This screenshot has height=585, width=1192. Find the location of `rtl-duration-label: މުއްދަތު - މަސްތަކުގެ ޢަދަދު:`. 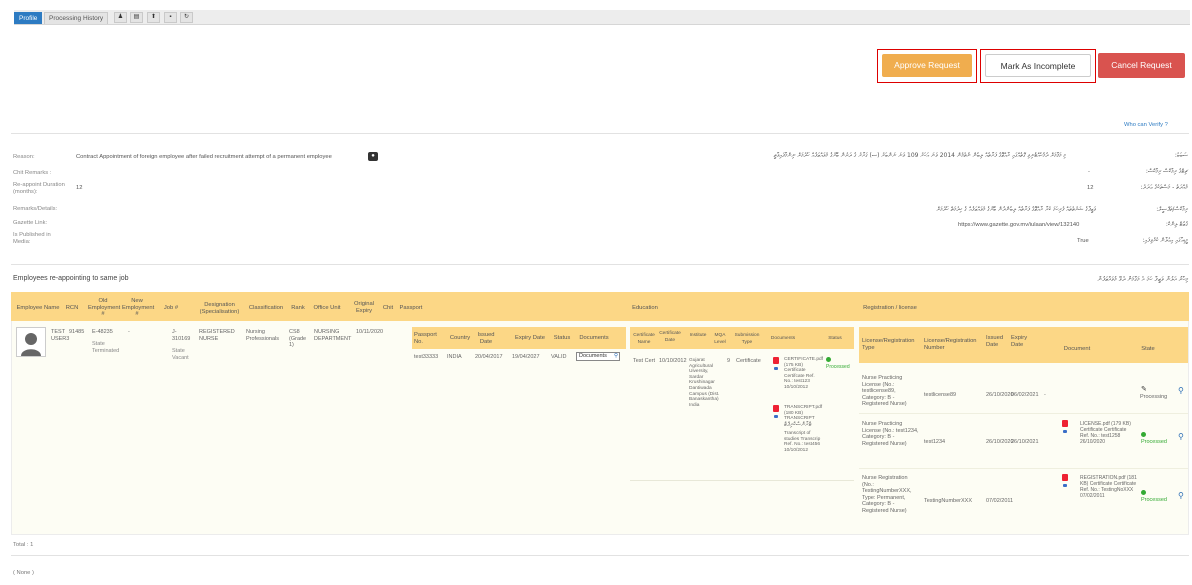

rtl-duration-label: މުއްދަތު - މަސްތަކުގެ ޢަދަދު: is located at coordinates (1164, 187).